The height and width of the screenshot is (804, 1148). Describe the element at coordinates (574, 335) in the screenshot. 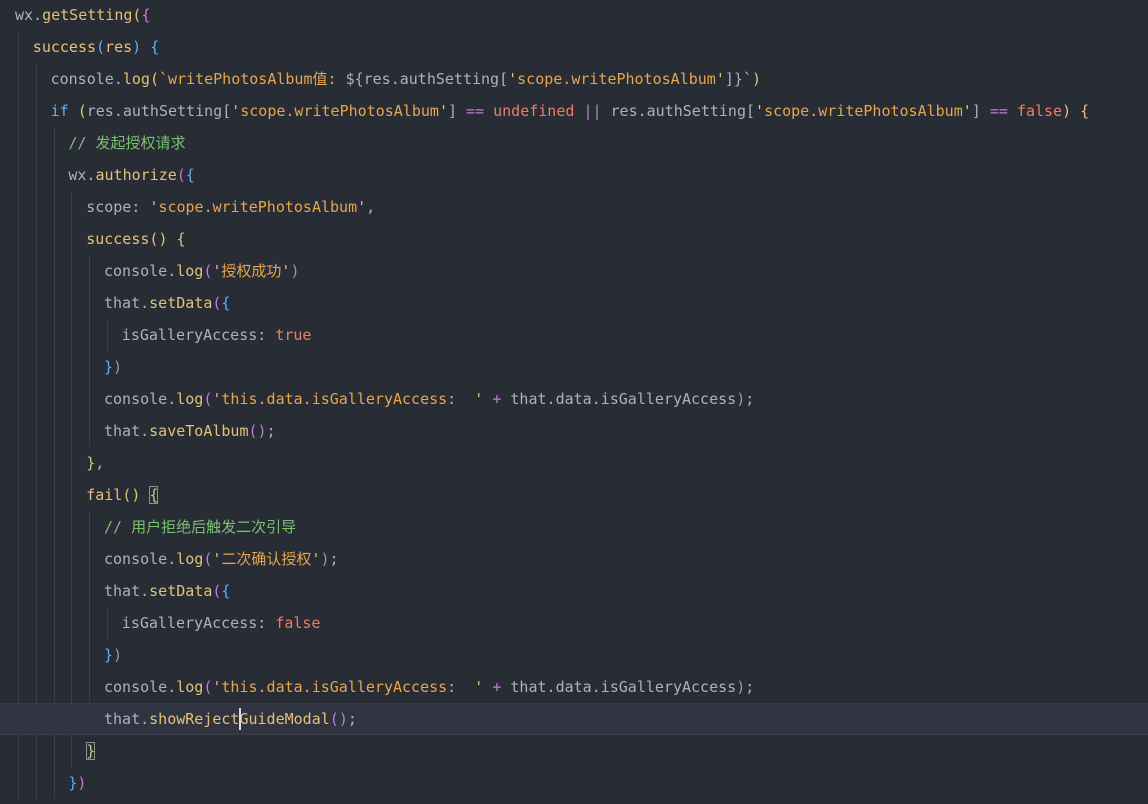

I see `code-line: isGalleryAccess: true` at that location.